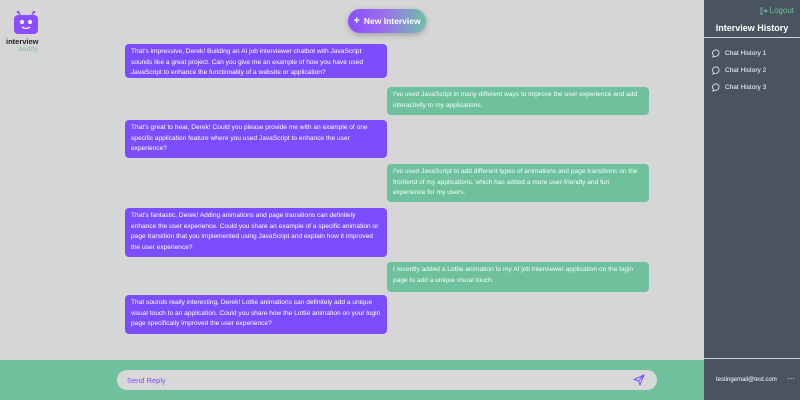  Describe the element at coordinates (639, 380) in the screenshot. I see `send-icon` at that location.